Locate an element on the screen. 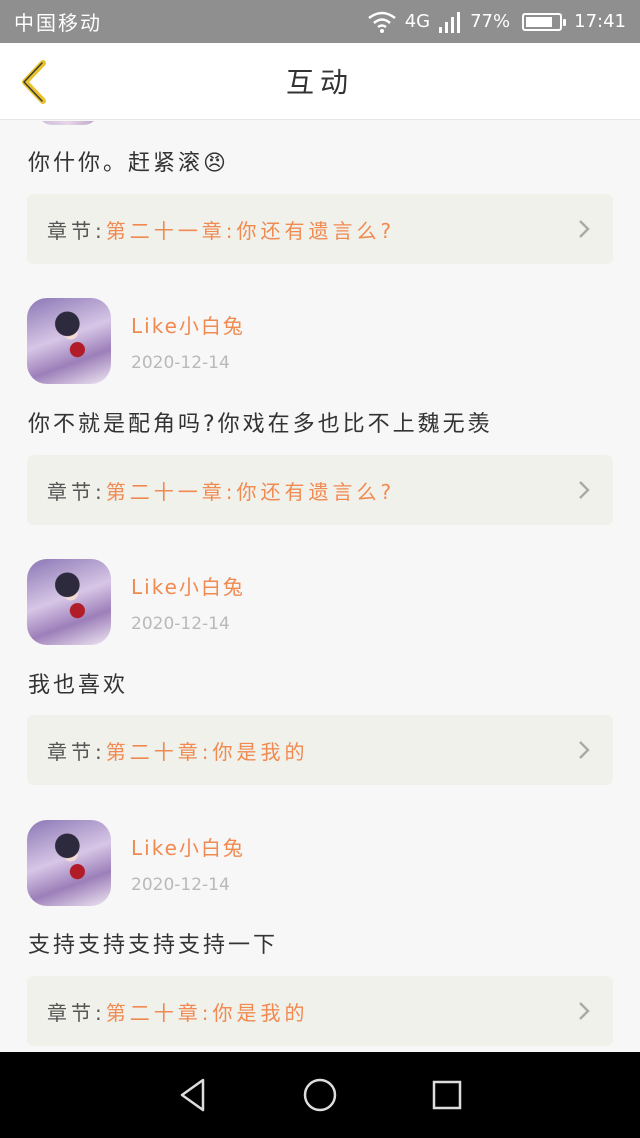  carrier-label: 中国移动 is located at coordinates (58, 23).